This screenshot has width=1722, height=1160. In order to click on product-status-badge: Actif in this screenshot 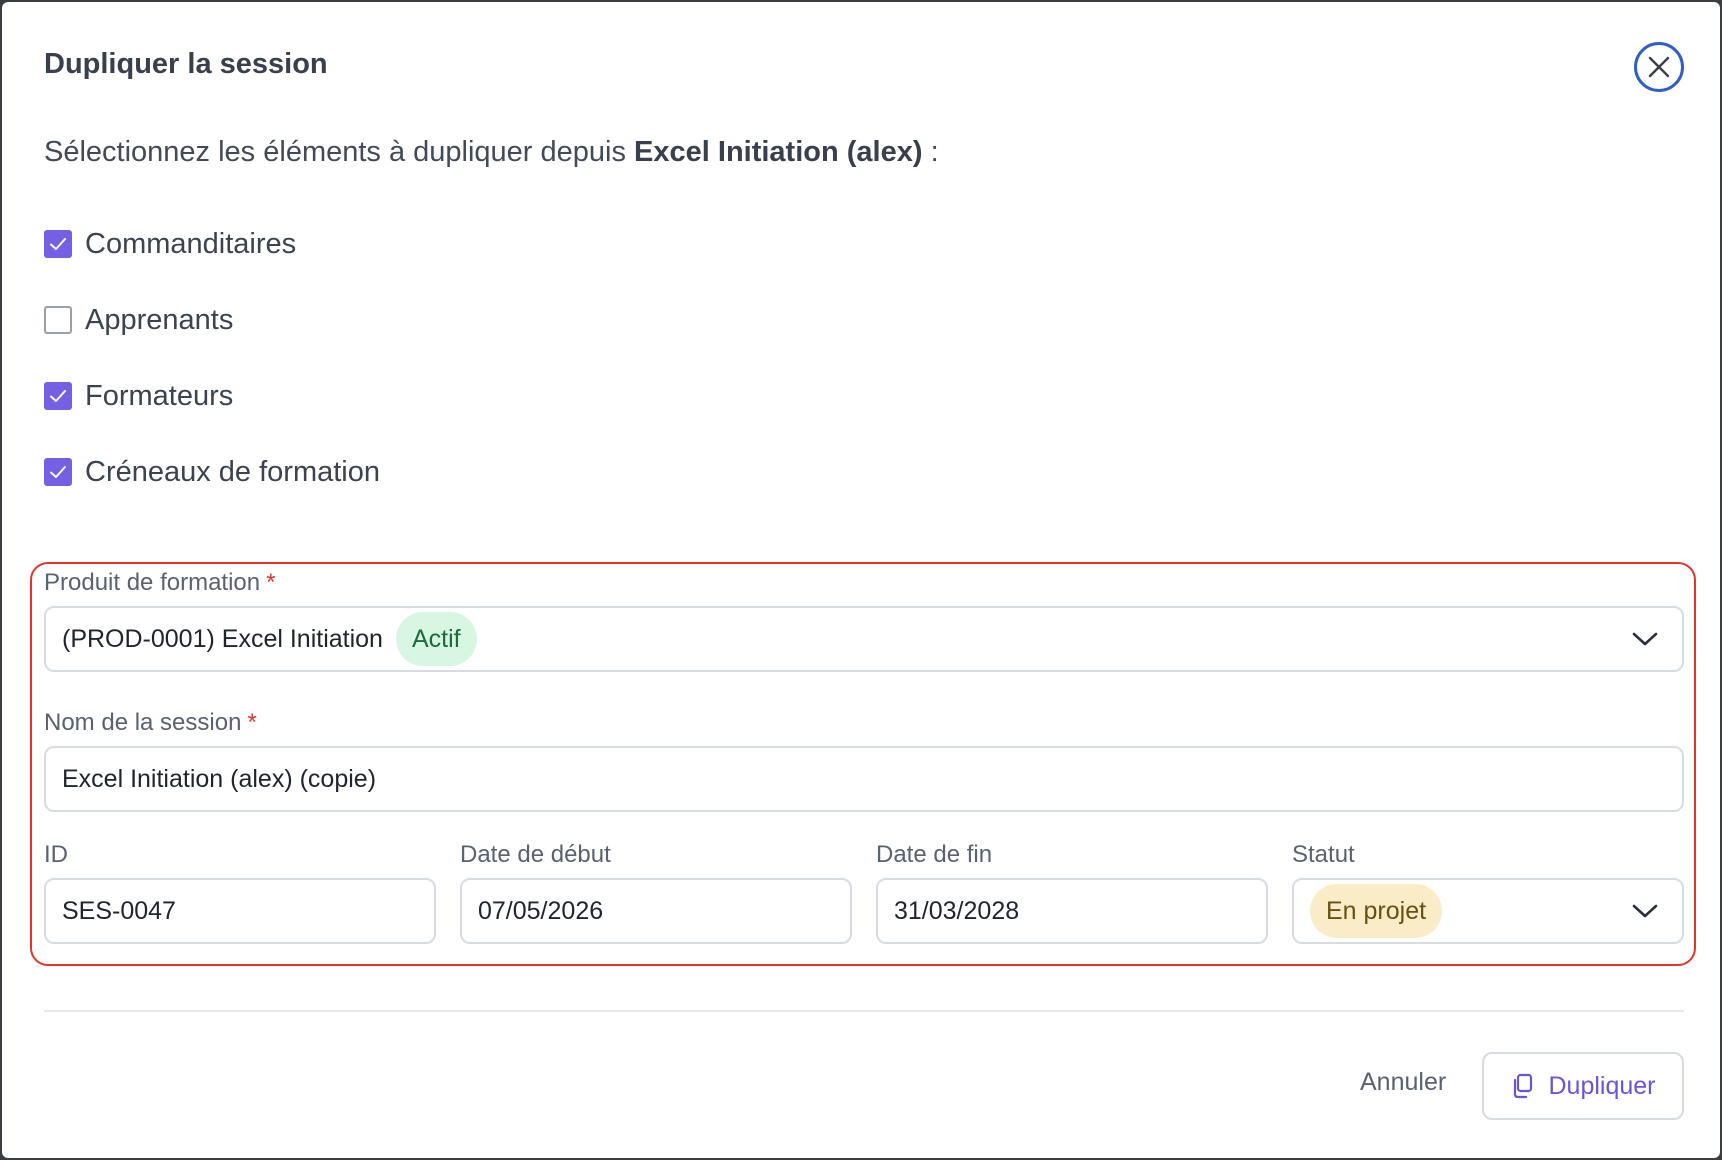, I will do `click(436, 639)`.